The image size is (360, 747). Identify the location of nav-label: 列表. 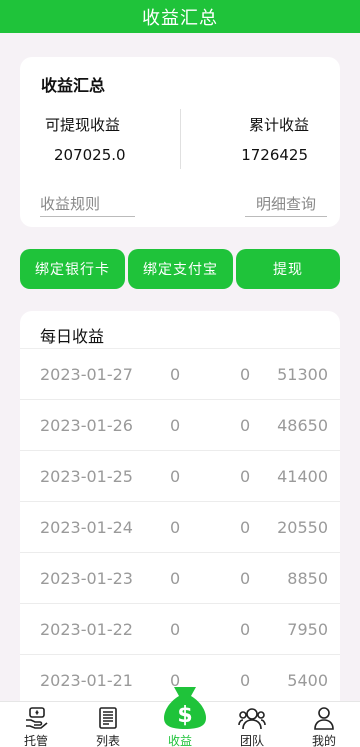
(107, 740).